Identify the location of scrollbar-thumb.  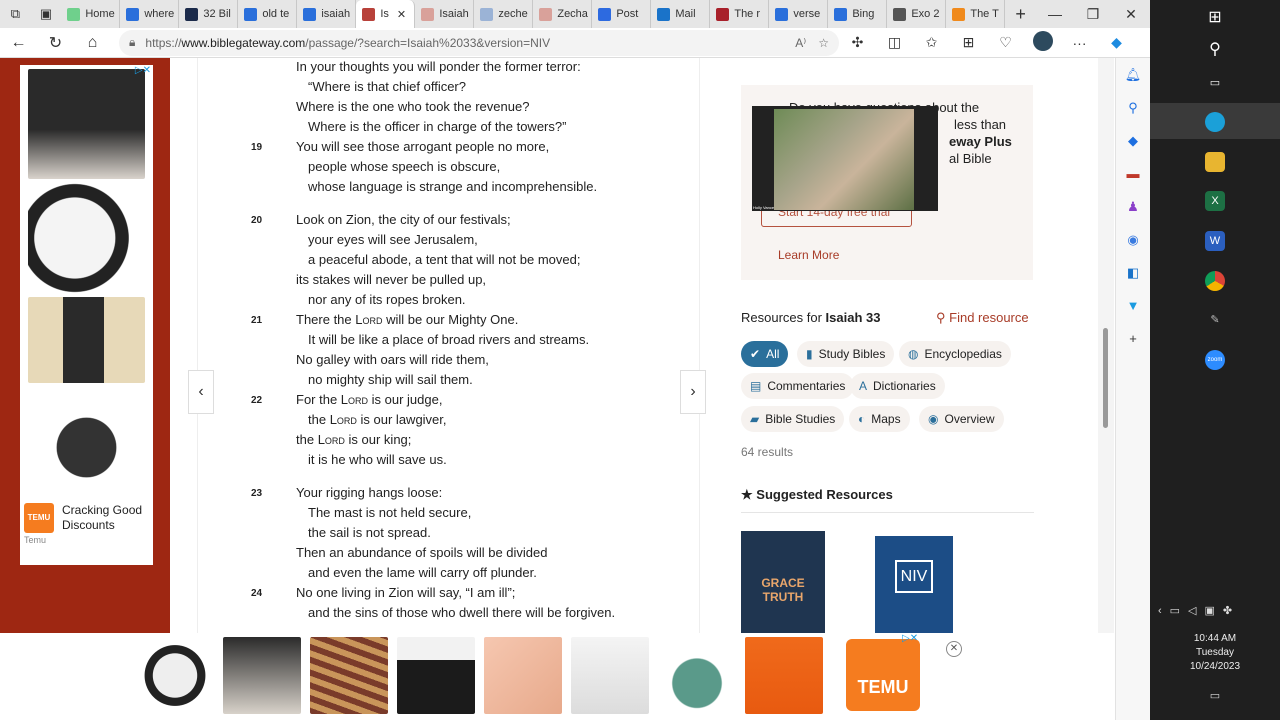
(1105, 378).